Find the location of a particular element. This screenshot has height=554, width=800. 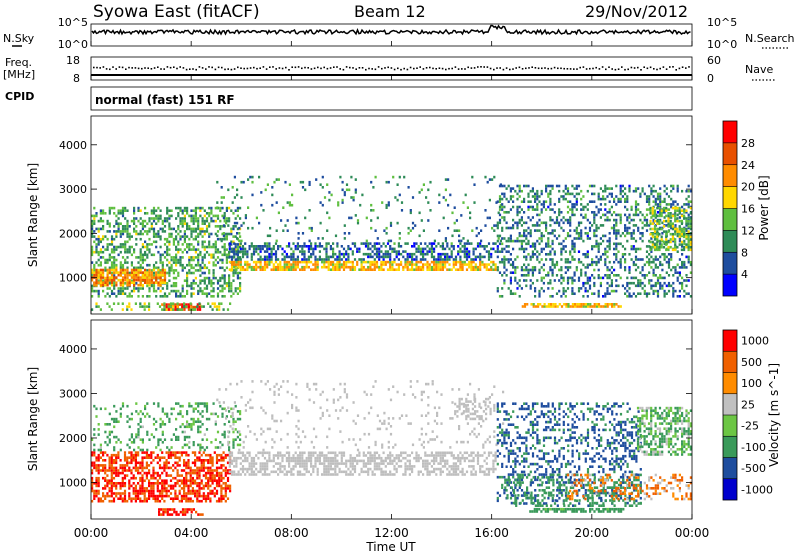

nave-label: Nave is located at coordinates (759, 69).